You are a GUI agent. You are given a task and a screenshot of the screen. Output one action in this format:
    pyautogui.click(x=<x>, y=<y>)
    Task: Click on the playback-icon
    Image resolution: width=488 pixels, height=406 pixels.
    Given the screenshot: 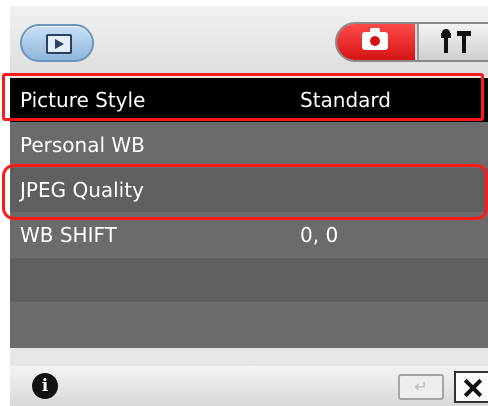 What is the action you would take?
    pyautogui.click(x=59, y=44)
    